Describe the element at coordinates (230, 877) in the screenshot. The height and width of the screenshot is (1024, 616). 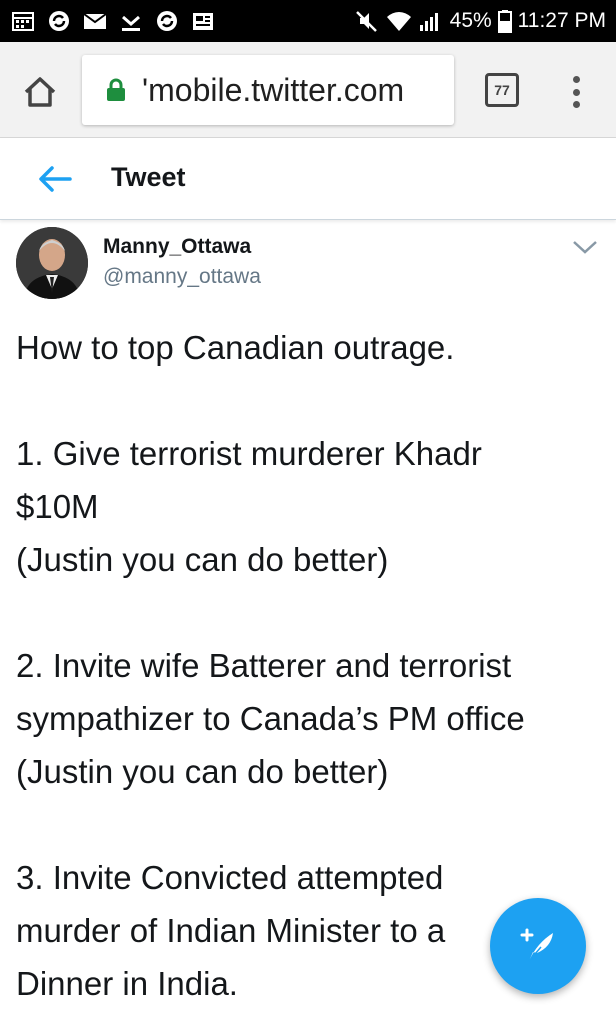
I see `tweet-line: 3. Invite Convicted attempted` at that location.